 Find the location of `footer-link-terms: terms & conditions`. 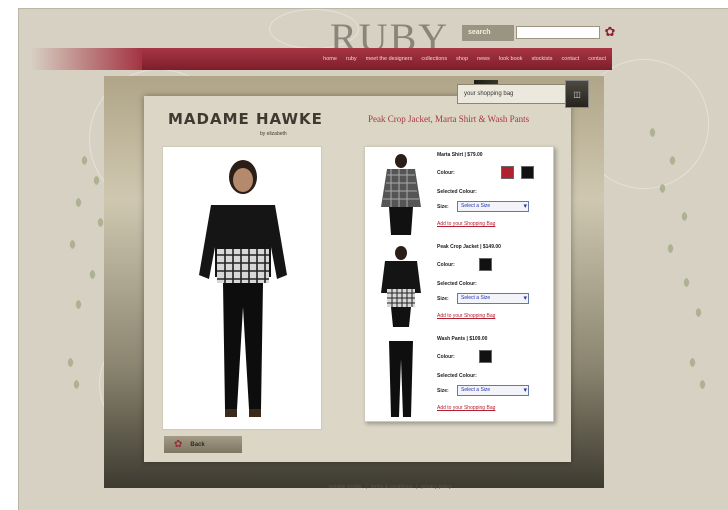

footer-link-terms: terms & conditions is located at coordinates (391, 487).